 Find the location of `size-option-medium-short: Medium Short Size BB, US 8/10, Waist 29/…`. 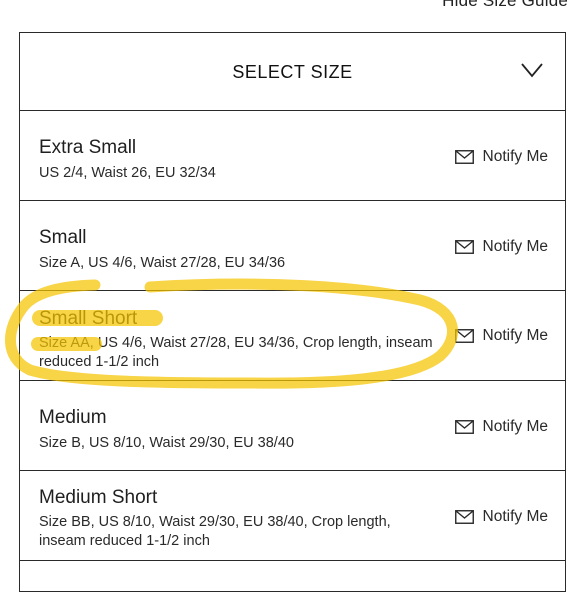

size-option-medium-short: Medium Short Size BB, US 8/10, Waist 29/… is located at coordinates (292, 516).